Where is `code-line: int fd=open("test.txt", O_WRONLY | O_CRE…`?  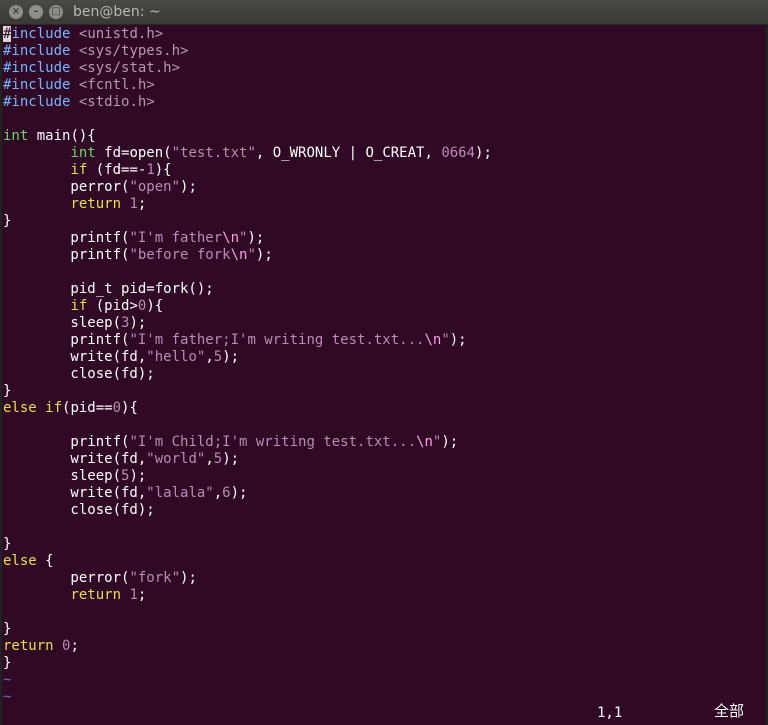 code-line: int fd=open("test.txt", O_WRONLY | O_CRE… is located at coordinates (384, 153).